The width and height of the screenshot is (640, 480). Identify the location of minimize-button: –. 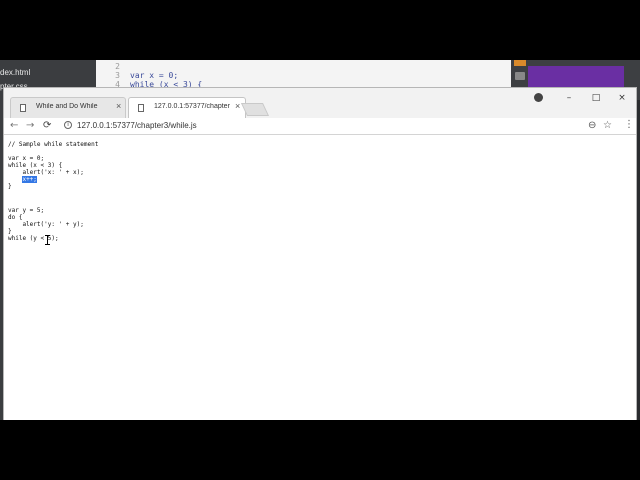
(569, 98).